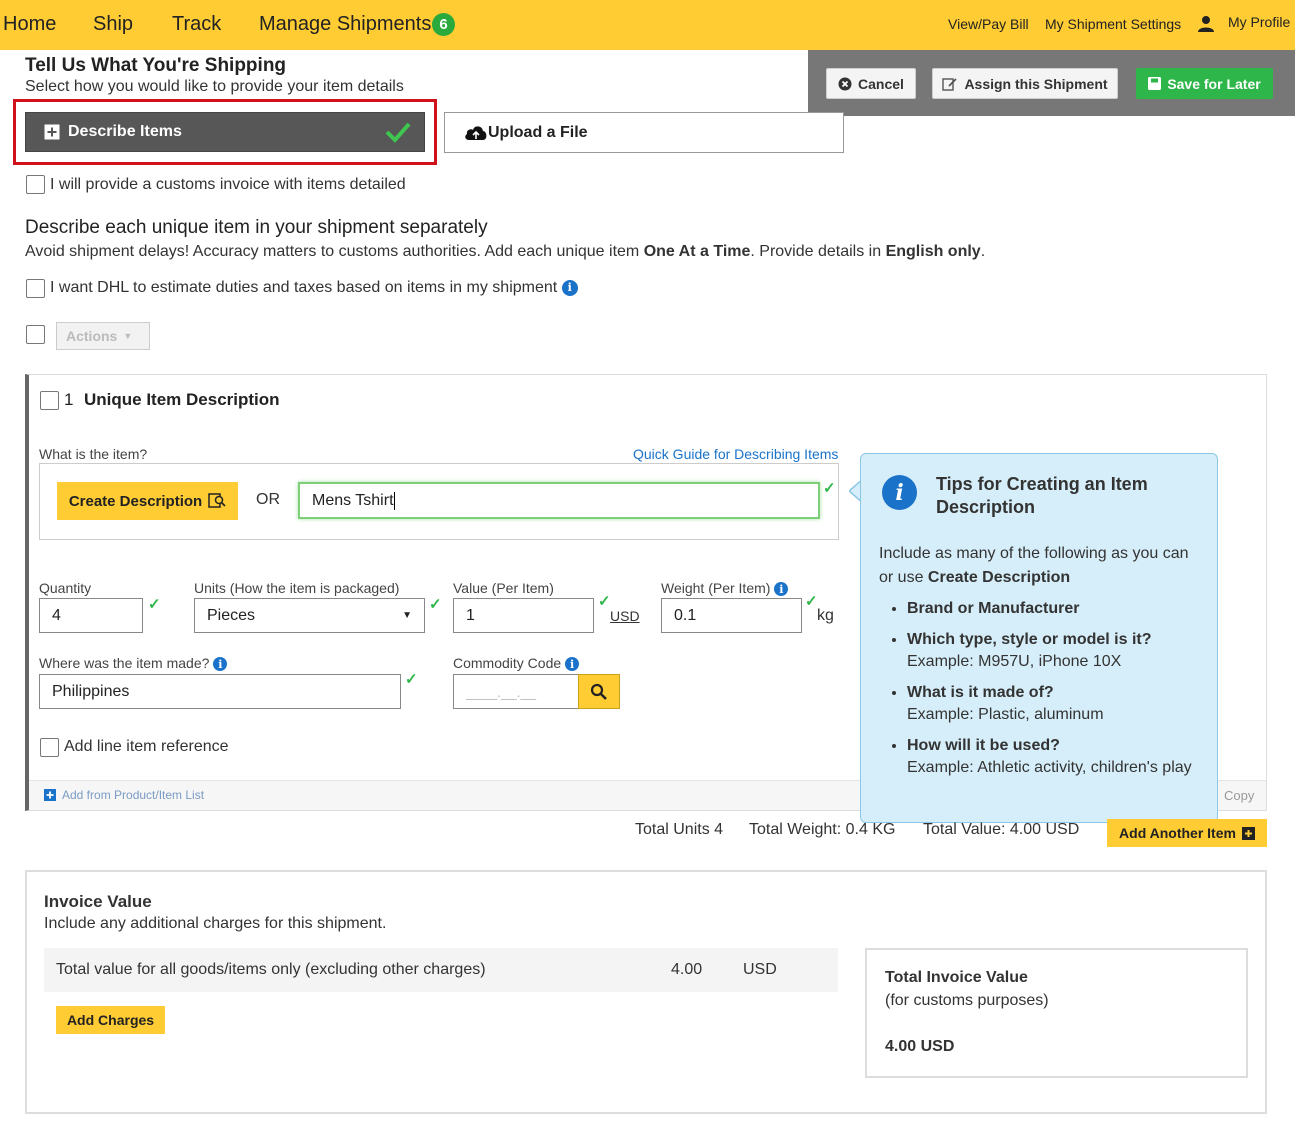 This screenshot has width=1295, height=1125. Describe the element at coordinates (1005, 714) in the screenshot. I see `tips-item-example: Example: Plastic, aluminum` at that location.